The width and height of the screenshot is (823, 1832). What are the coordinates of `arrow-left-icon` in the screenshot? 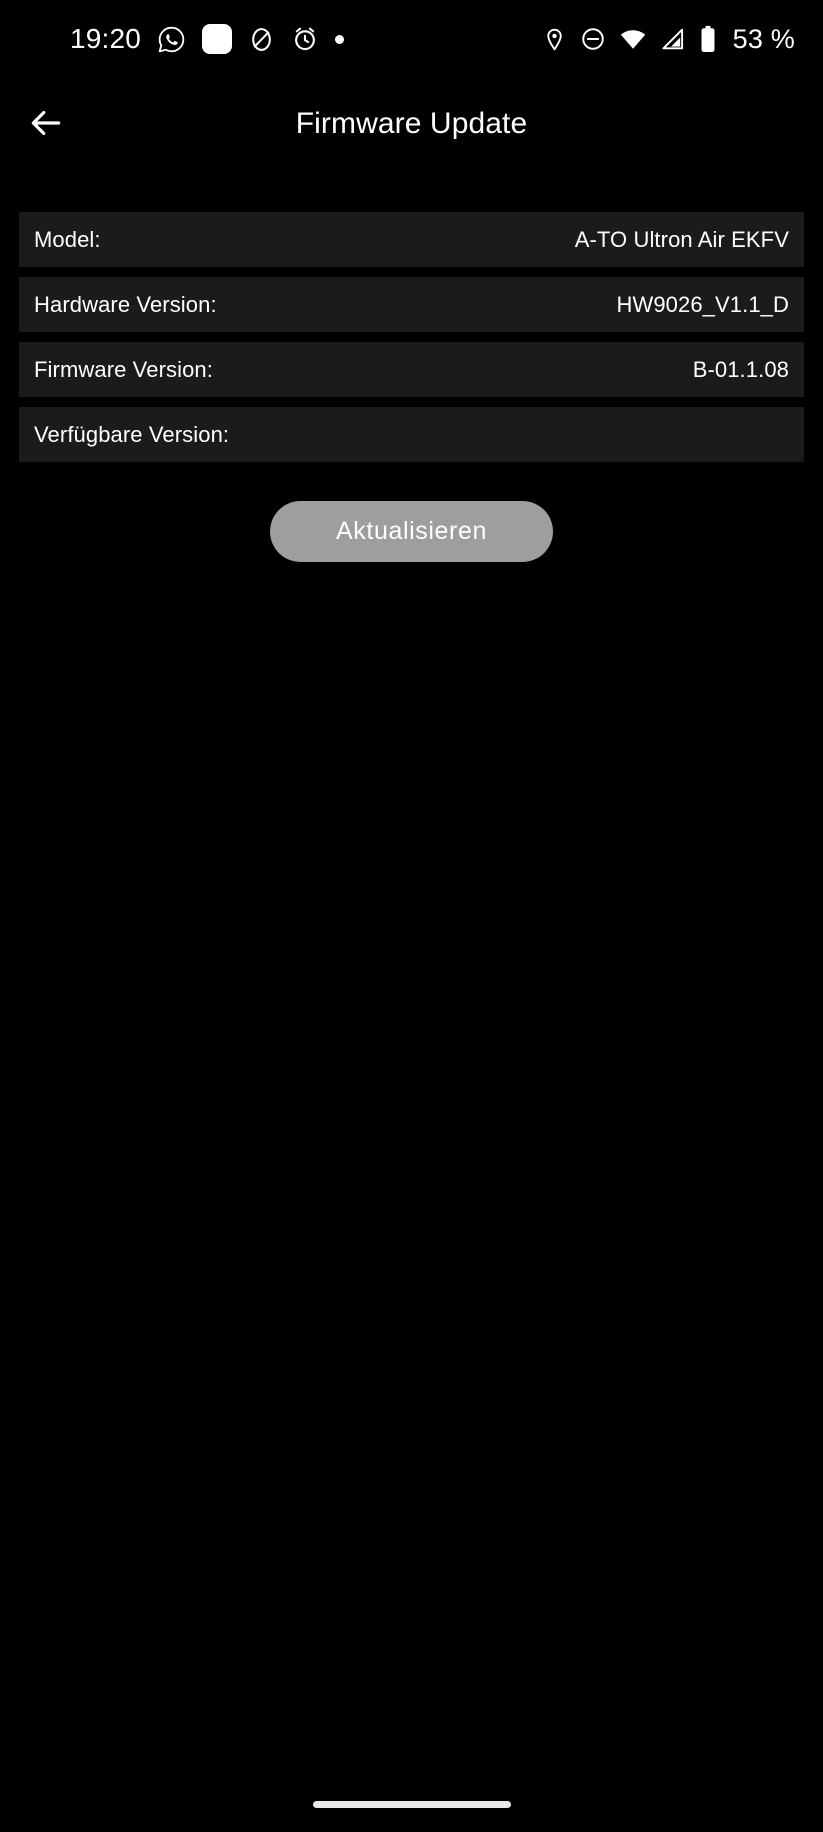 It's located at (46, 124).